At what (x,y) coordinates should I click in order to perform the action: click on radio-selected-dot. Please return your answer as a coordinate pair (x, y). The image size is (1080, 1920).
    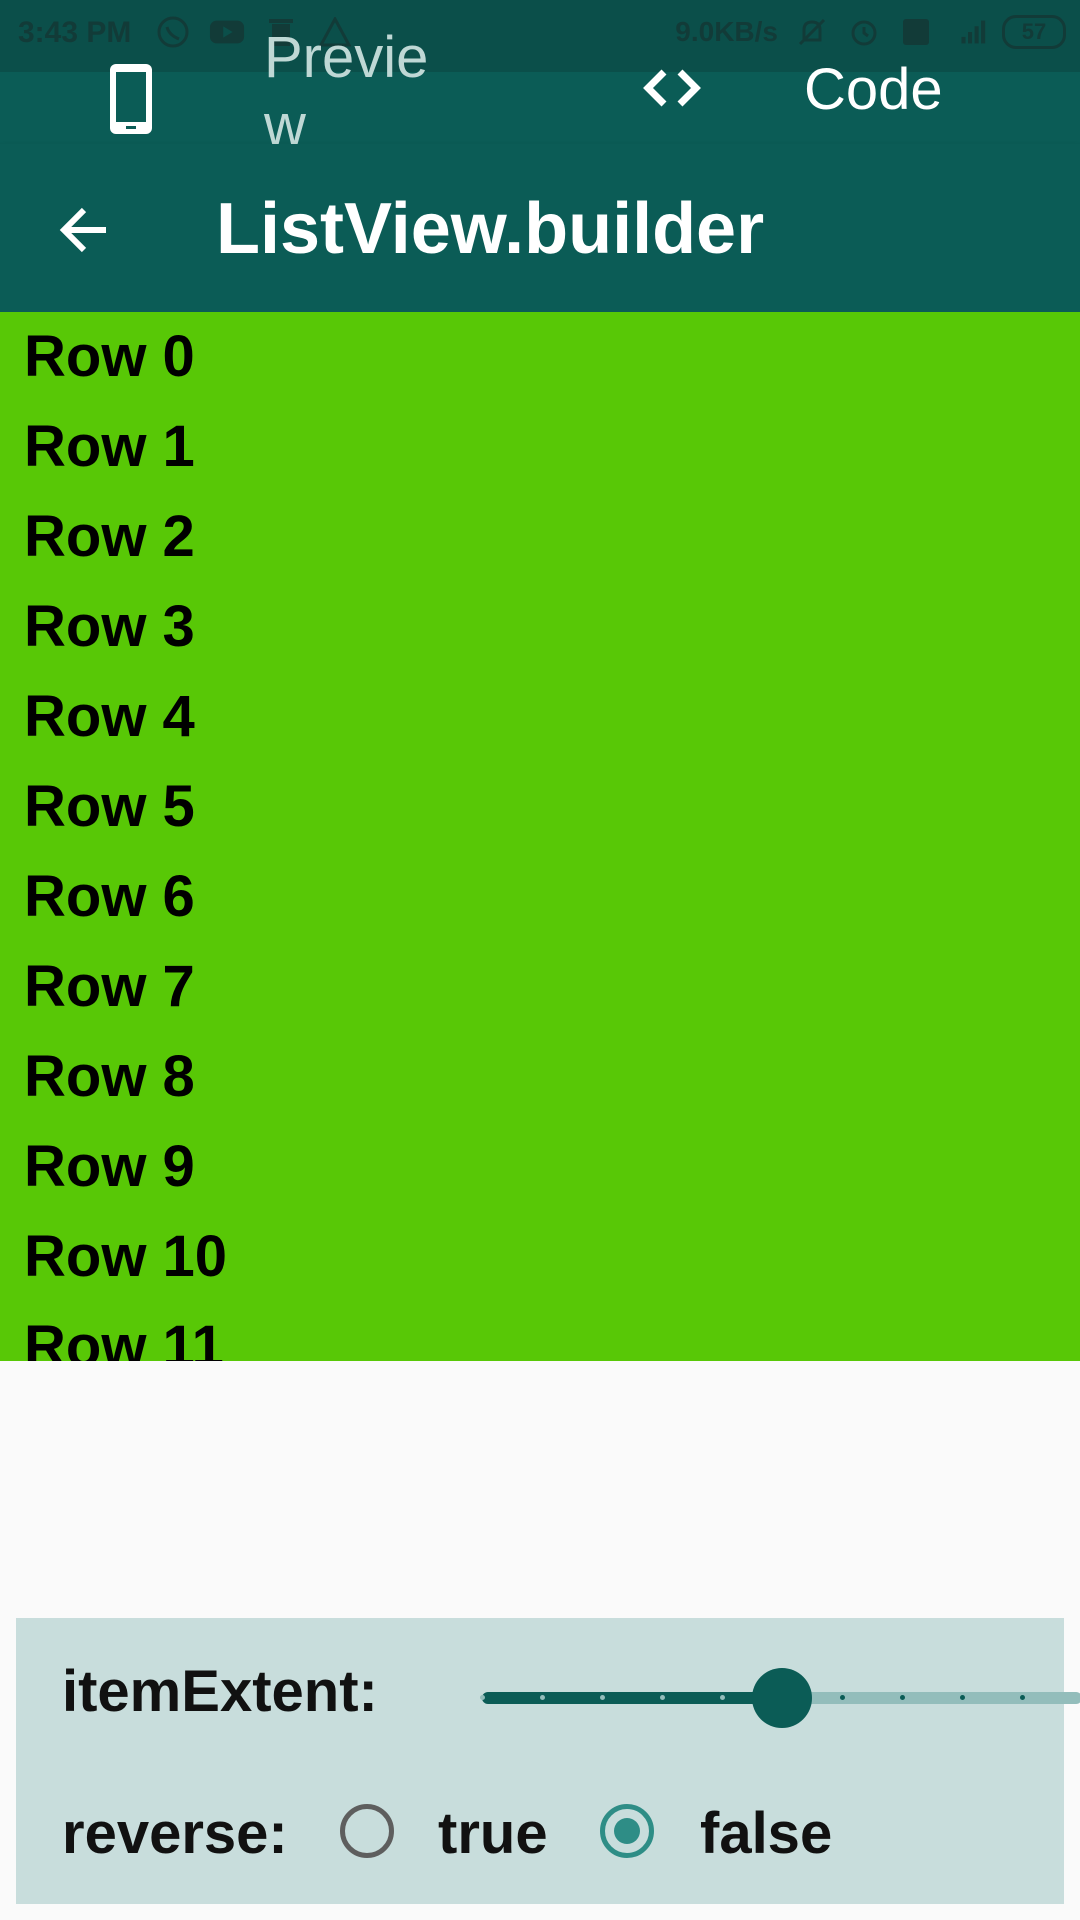
    Looking at the image, I should click on (627, 1831).